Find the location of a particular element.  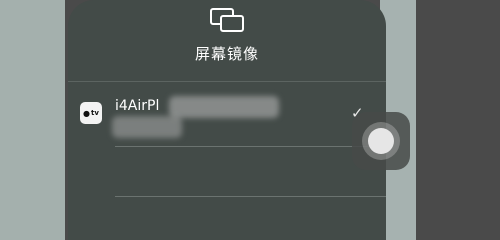

device-name: i4AirPl is located at coordinates (137, 106).